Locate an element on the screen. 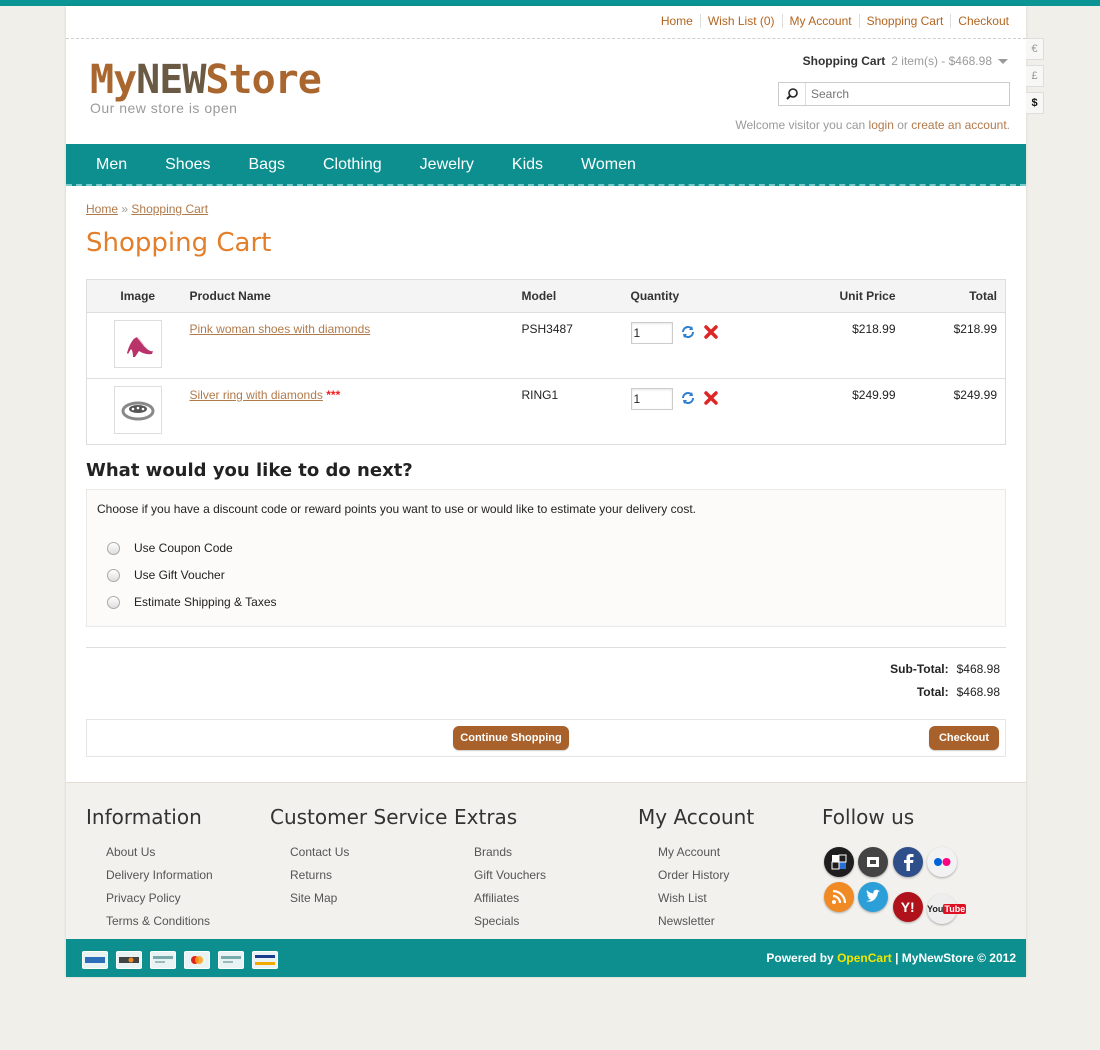 The width and height of the screenshot is (1100, 1050). col-header-unit-price: Unit Price is located at coordinates (839, 296).